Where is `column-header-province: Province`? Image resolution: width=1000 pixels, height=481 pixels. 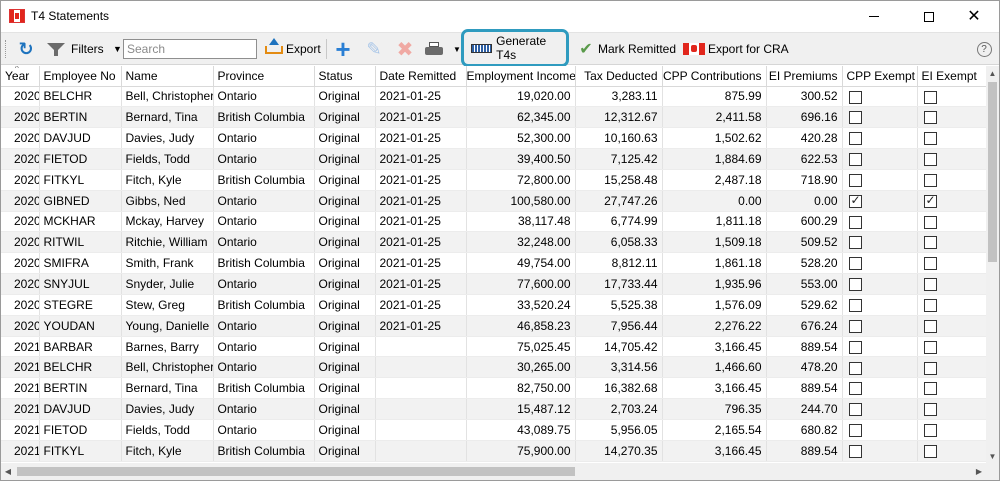 column-header-province: Province is located at coordinates (264, 76).